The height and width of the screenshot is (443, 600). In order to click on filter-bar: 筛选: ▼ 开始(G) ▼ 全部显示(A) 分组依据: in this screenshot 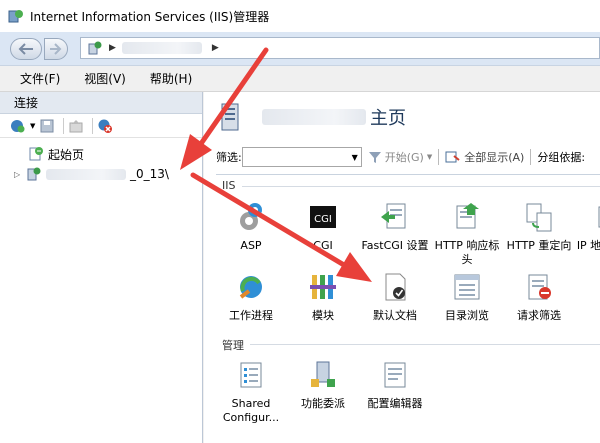, I will do `click(408, 157)`.